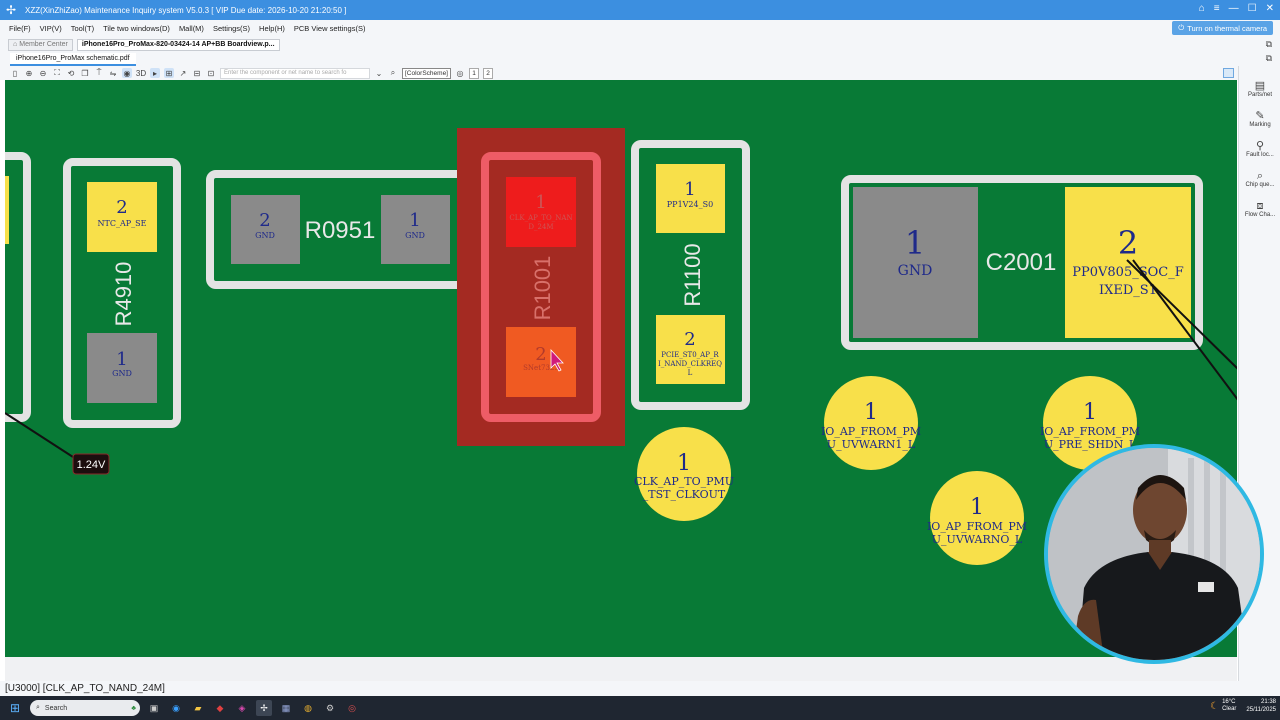 The width and height of the screenshot is (1280, 720). Describe the element at coordinates (18, 287) in the screenshot. I see `partial-component-left` at that location.